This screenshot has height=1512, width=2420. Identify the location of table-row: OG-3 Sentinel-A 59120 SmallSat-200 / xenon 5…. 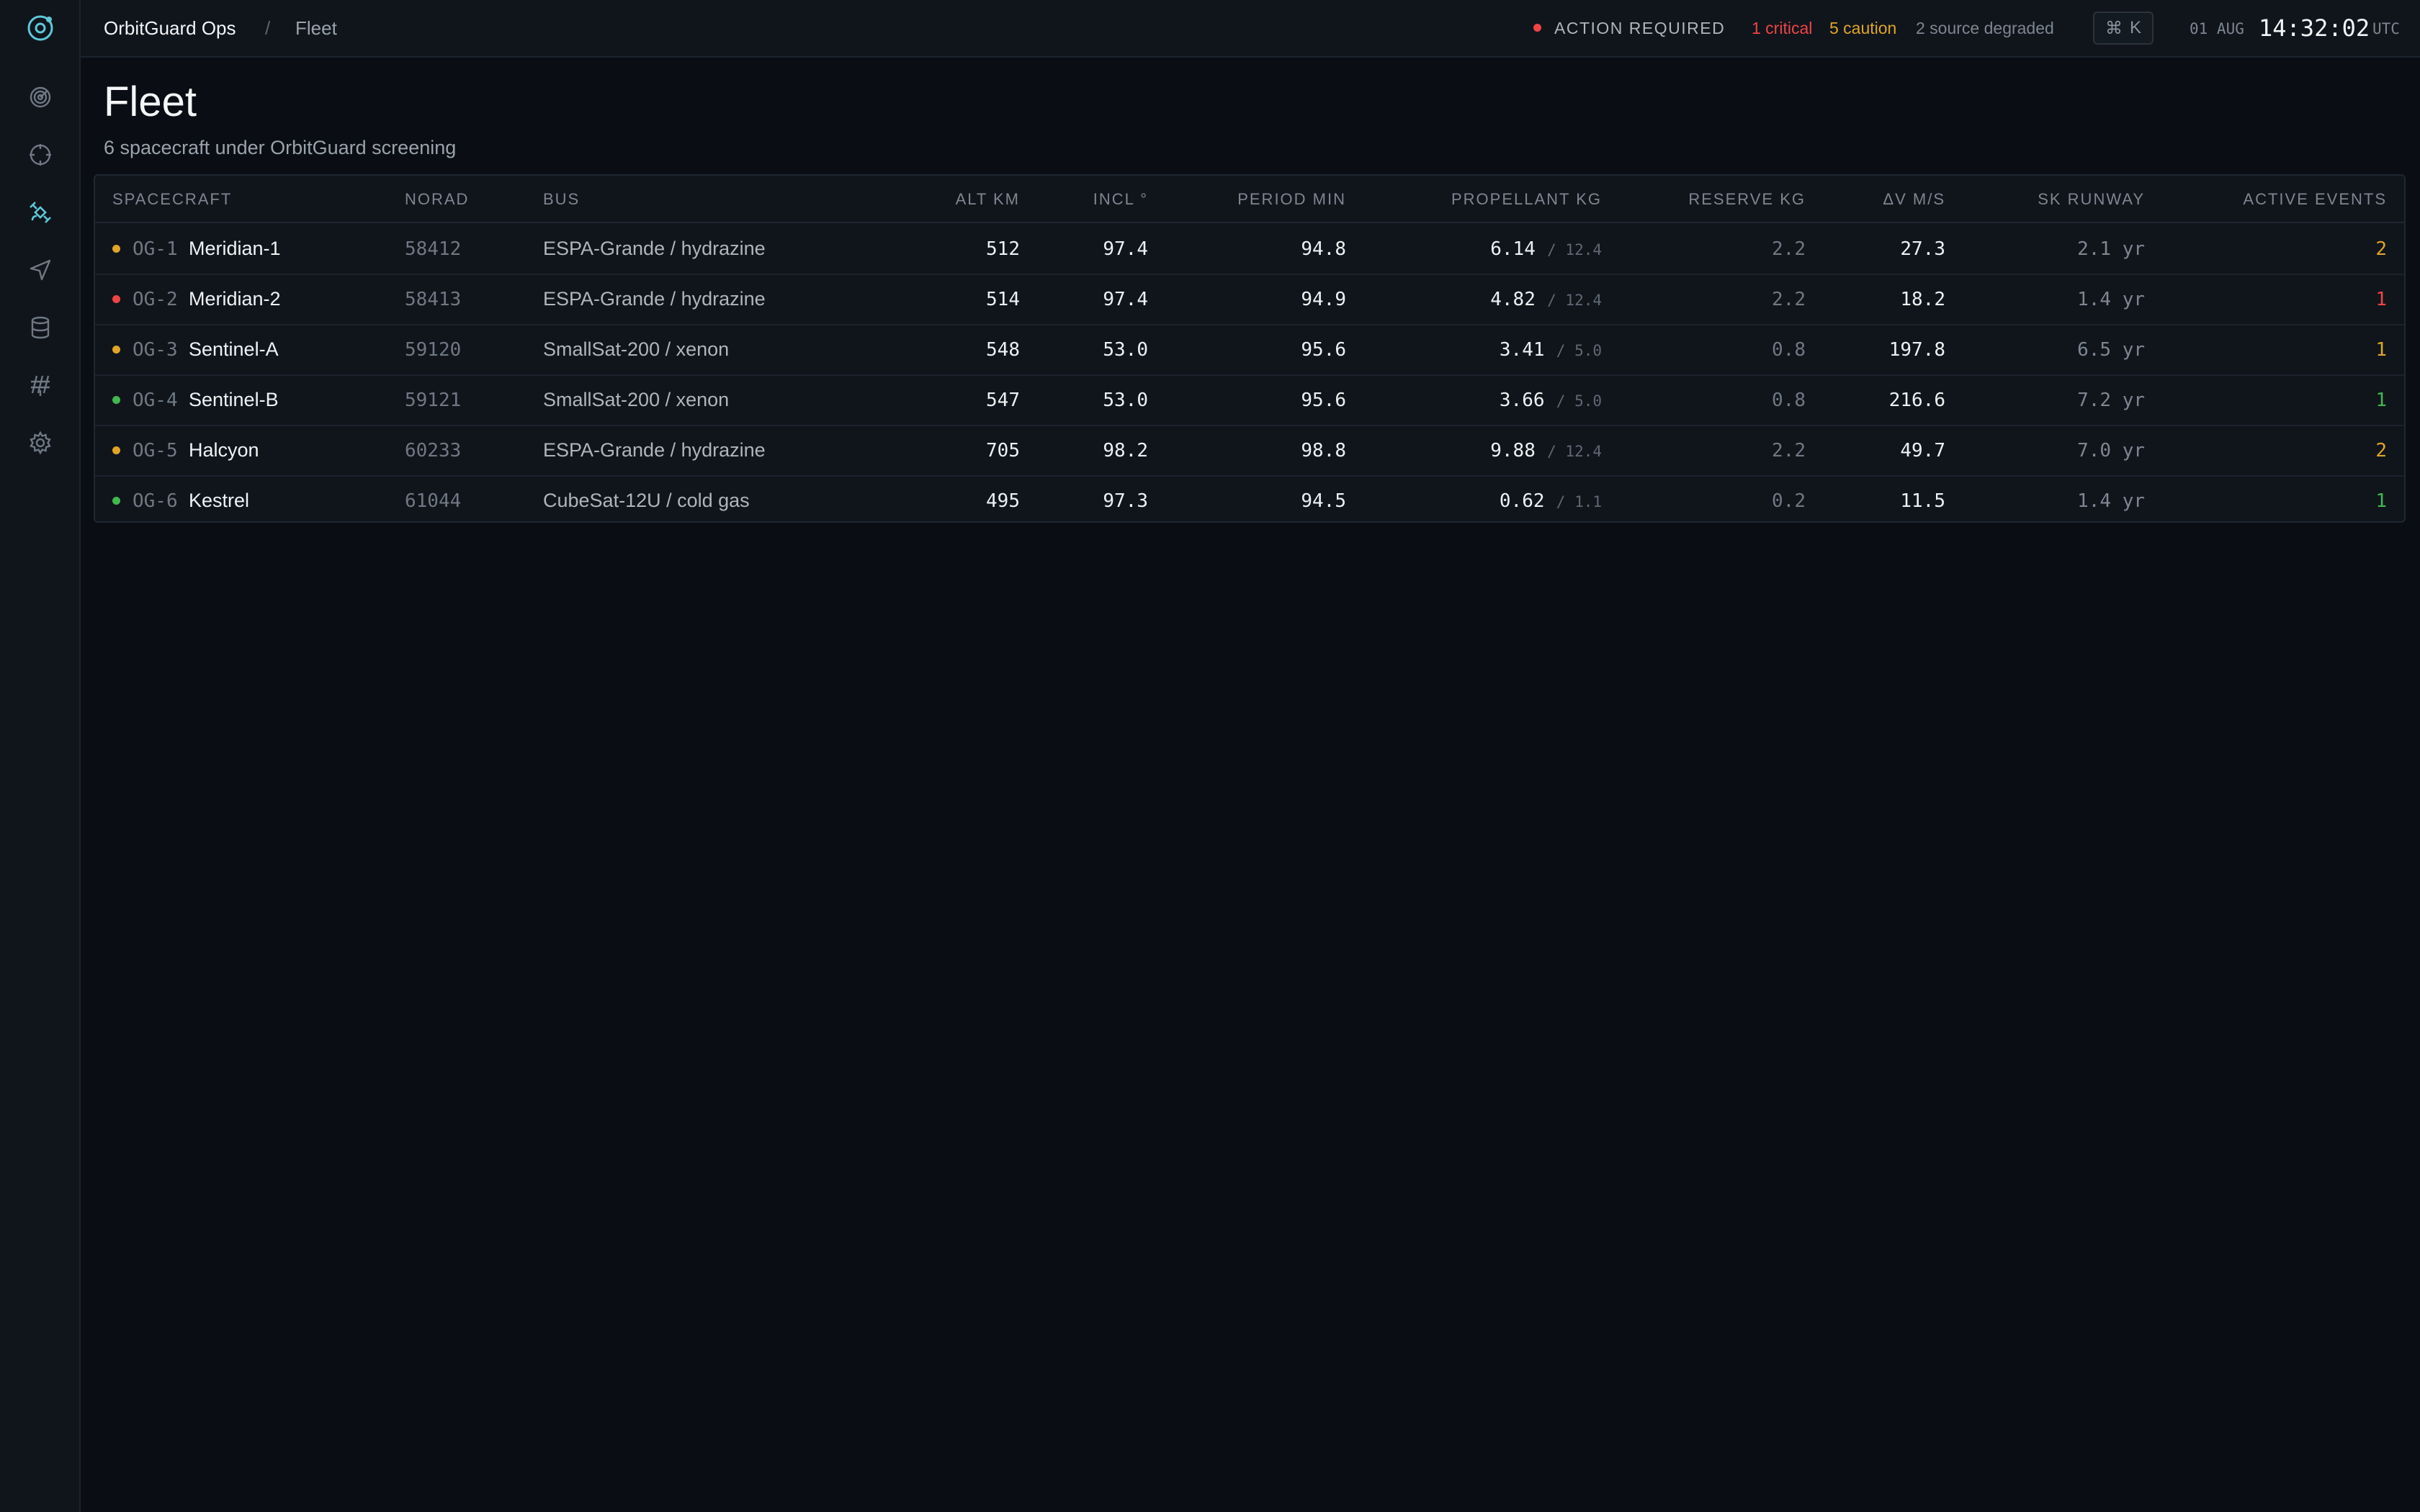
(1249, 350).